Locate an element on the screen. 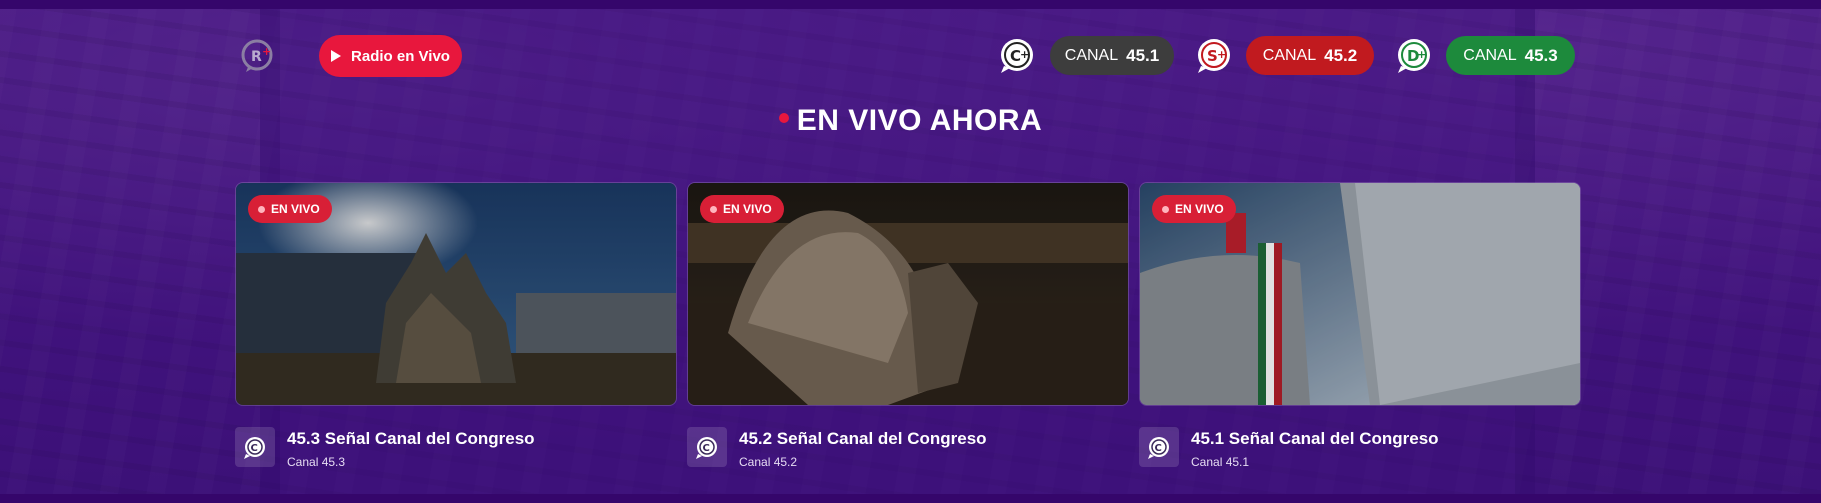 Image resolution: width=1821 pixels, height=503 pixels. section-title: EN VIVO AHORA is located at coordinates (910, 121).